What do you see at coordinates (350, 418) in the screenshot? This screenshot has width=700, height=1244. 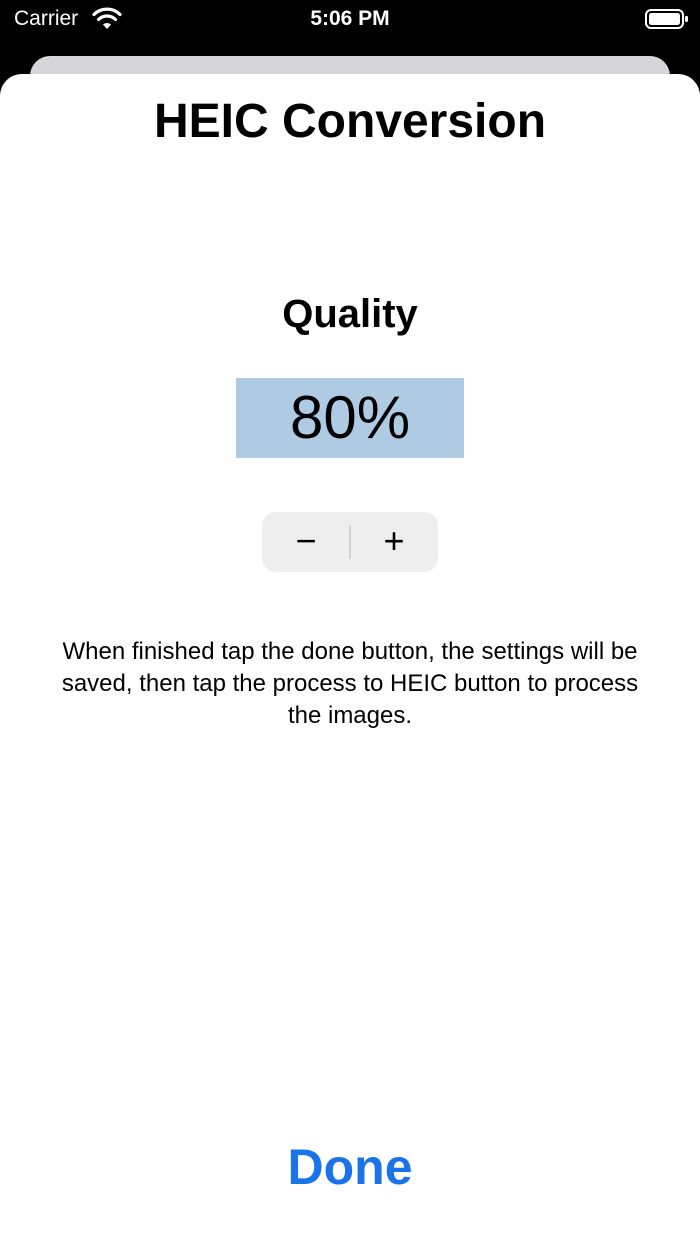 I see `quality-value: 80%` at bounding box center [350, 418].